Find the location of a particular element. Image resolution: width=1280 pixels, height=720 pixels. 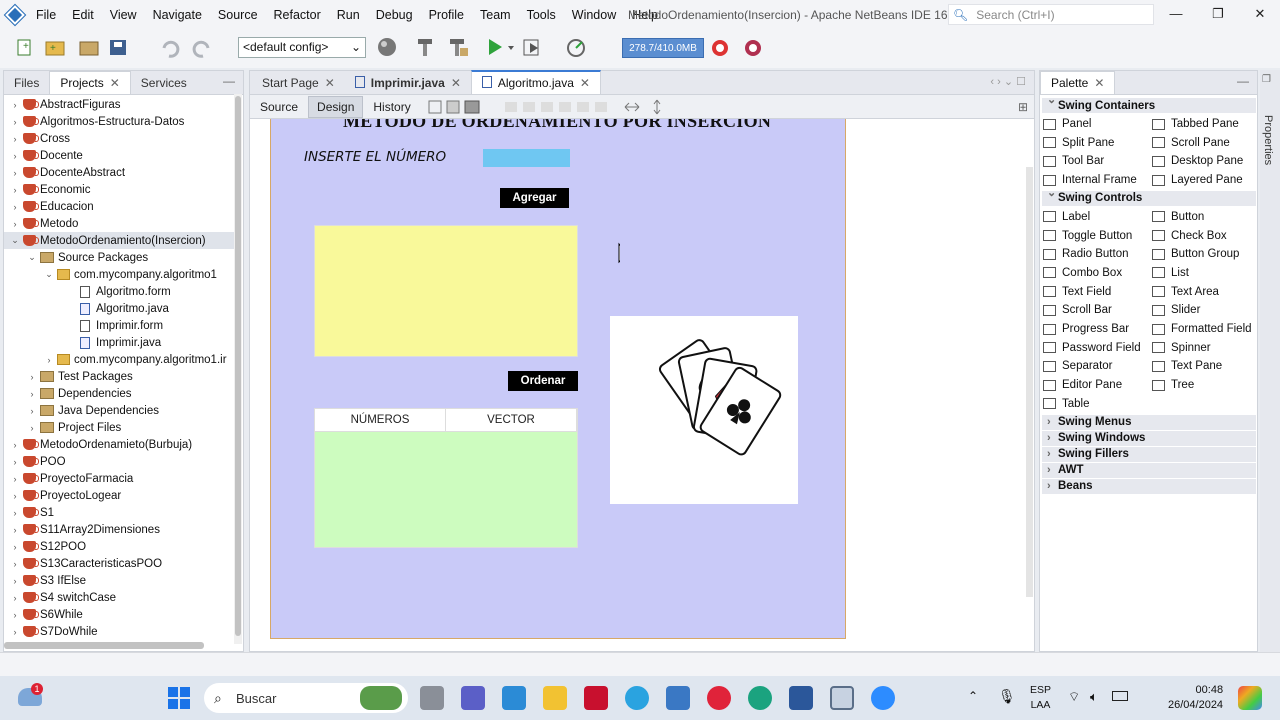

language-indicator: ESP LAA is located at coordinates (1040, 698).